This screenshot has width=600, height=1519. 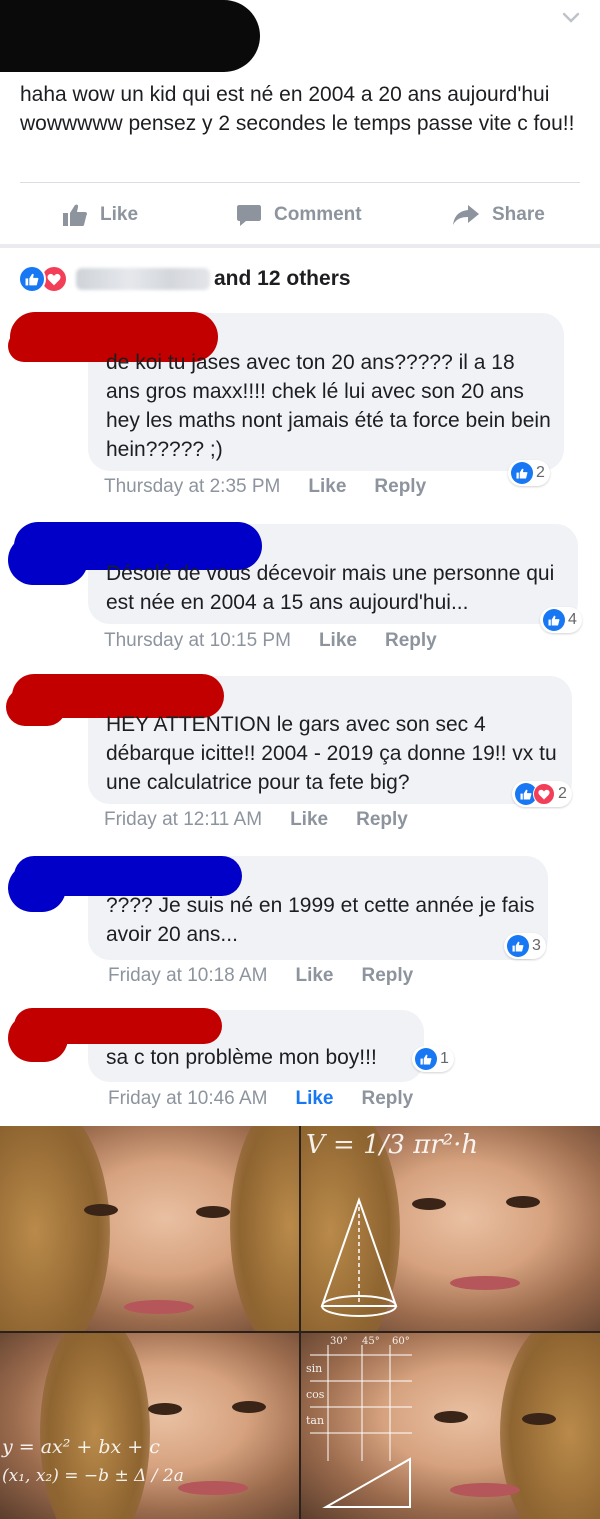 What do you see at coordinates (371, 1341) in the screenshot?
I see `angle-45-label: 45°` at bounding box center [371, 1341].